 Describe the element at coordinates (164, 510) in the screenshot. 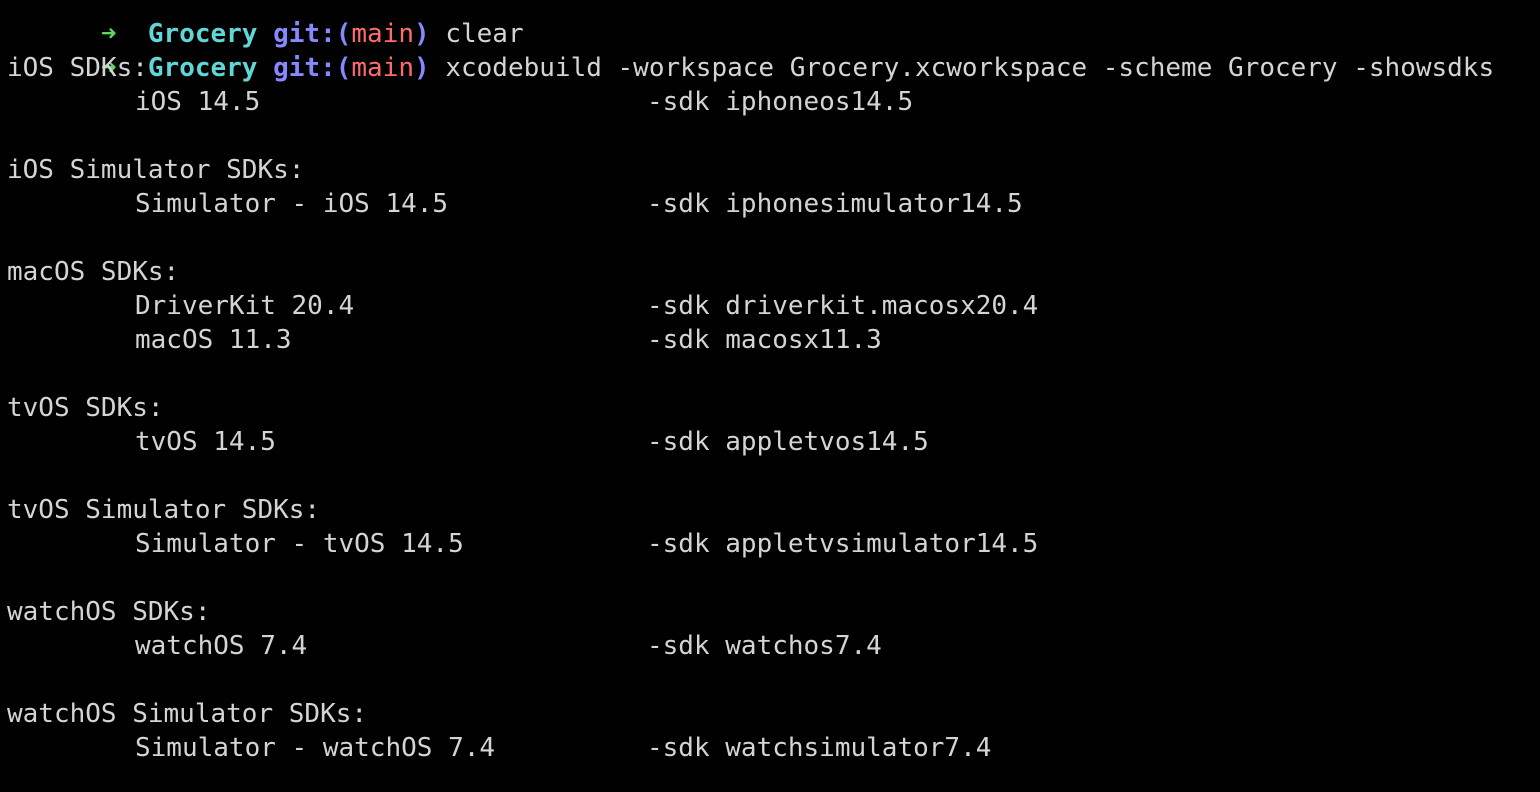

I see `section-header-tvos-simulator: tvOS Simulator SDKs:` at that location.